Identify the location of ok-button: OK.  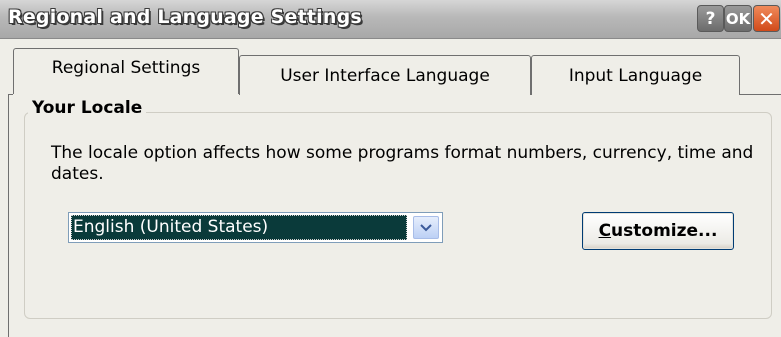
(738, 18).